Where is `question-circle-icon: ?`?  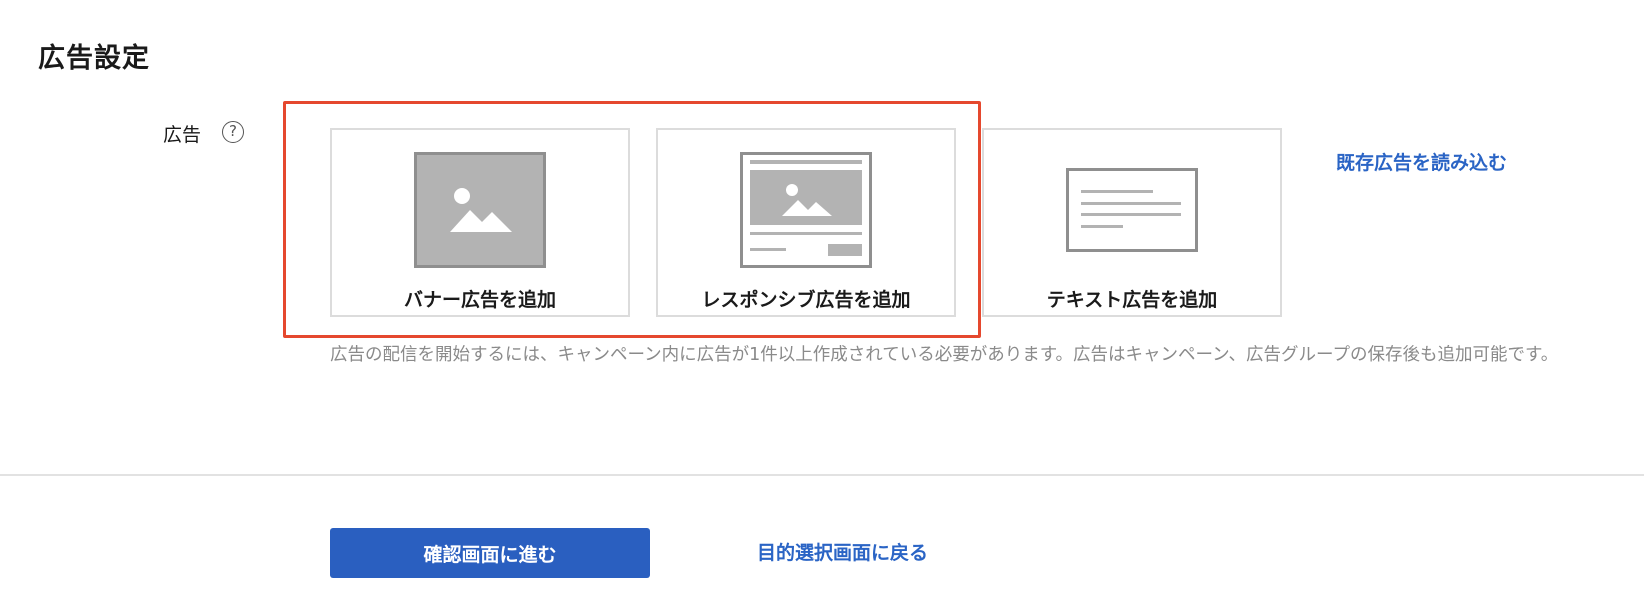 question-circle-icon: ? is located at coordinates (233, 132).